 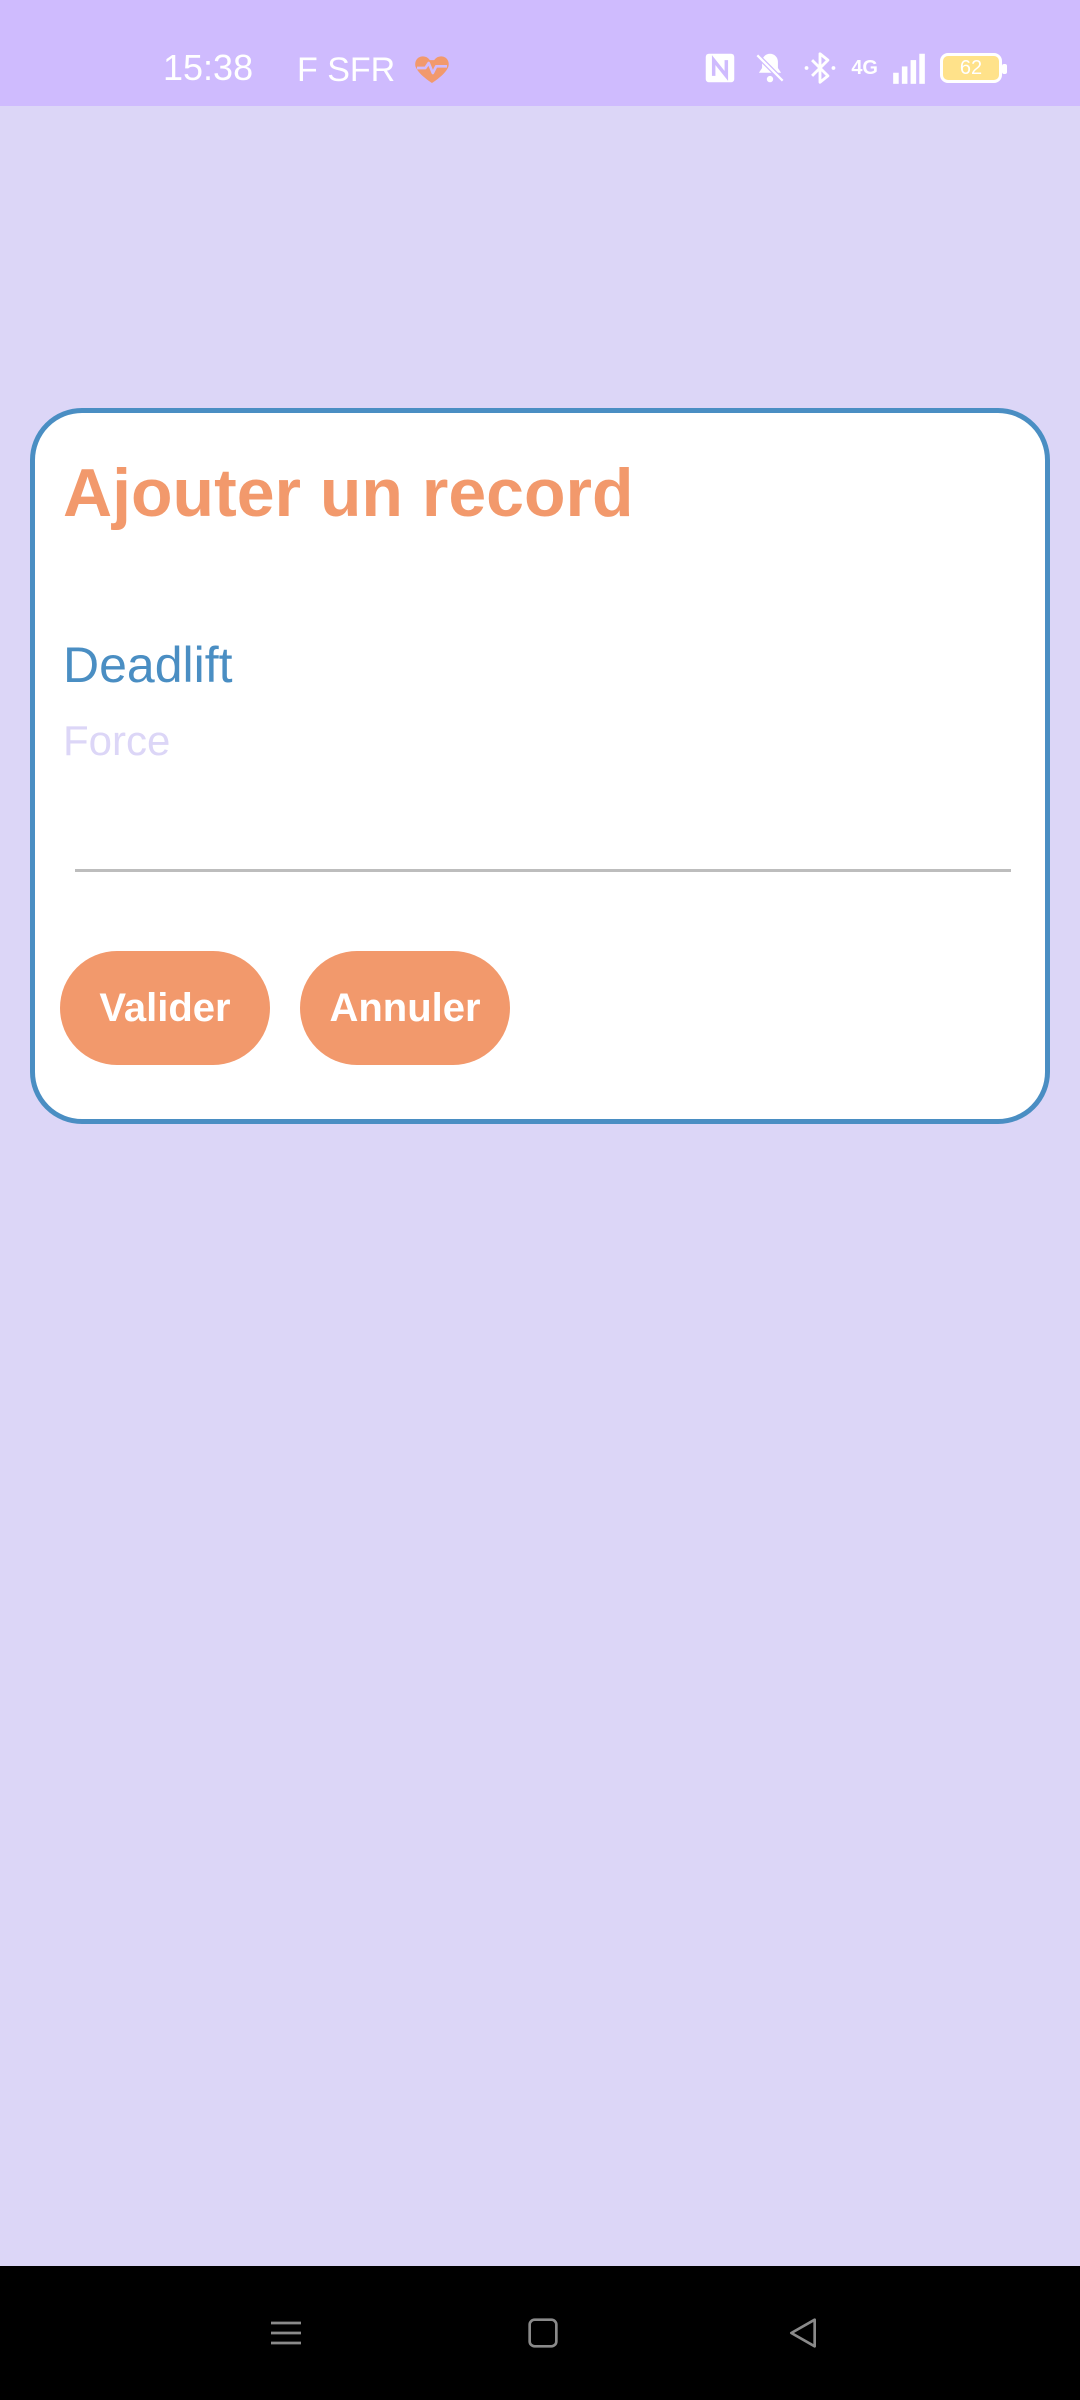 What do you see at coordinates (348, 493) in the screenshot?
I see `dialog-title: Ajouter un record` at bounding box center [348, 493].